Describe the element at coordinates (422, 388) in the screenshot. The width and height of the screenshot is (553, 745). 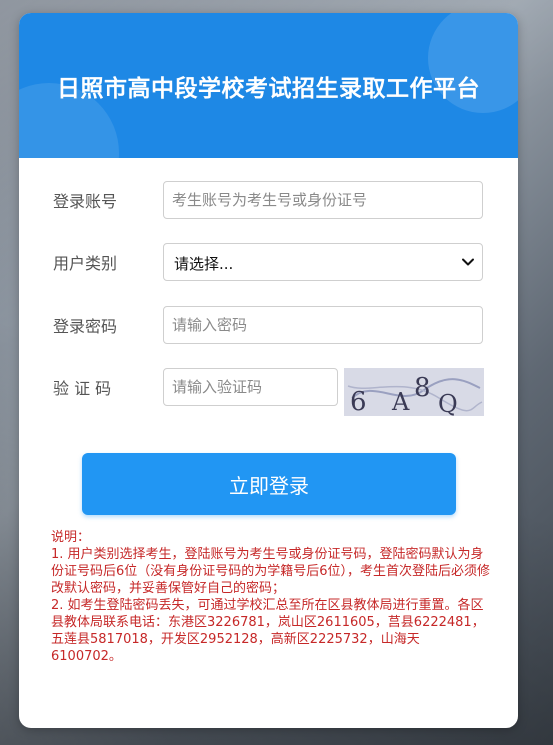
I see `captcha-char: 8` at that location.